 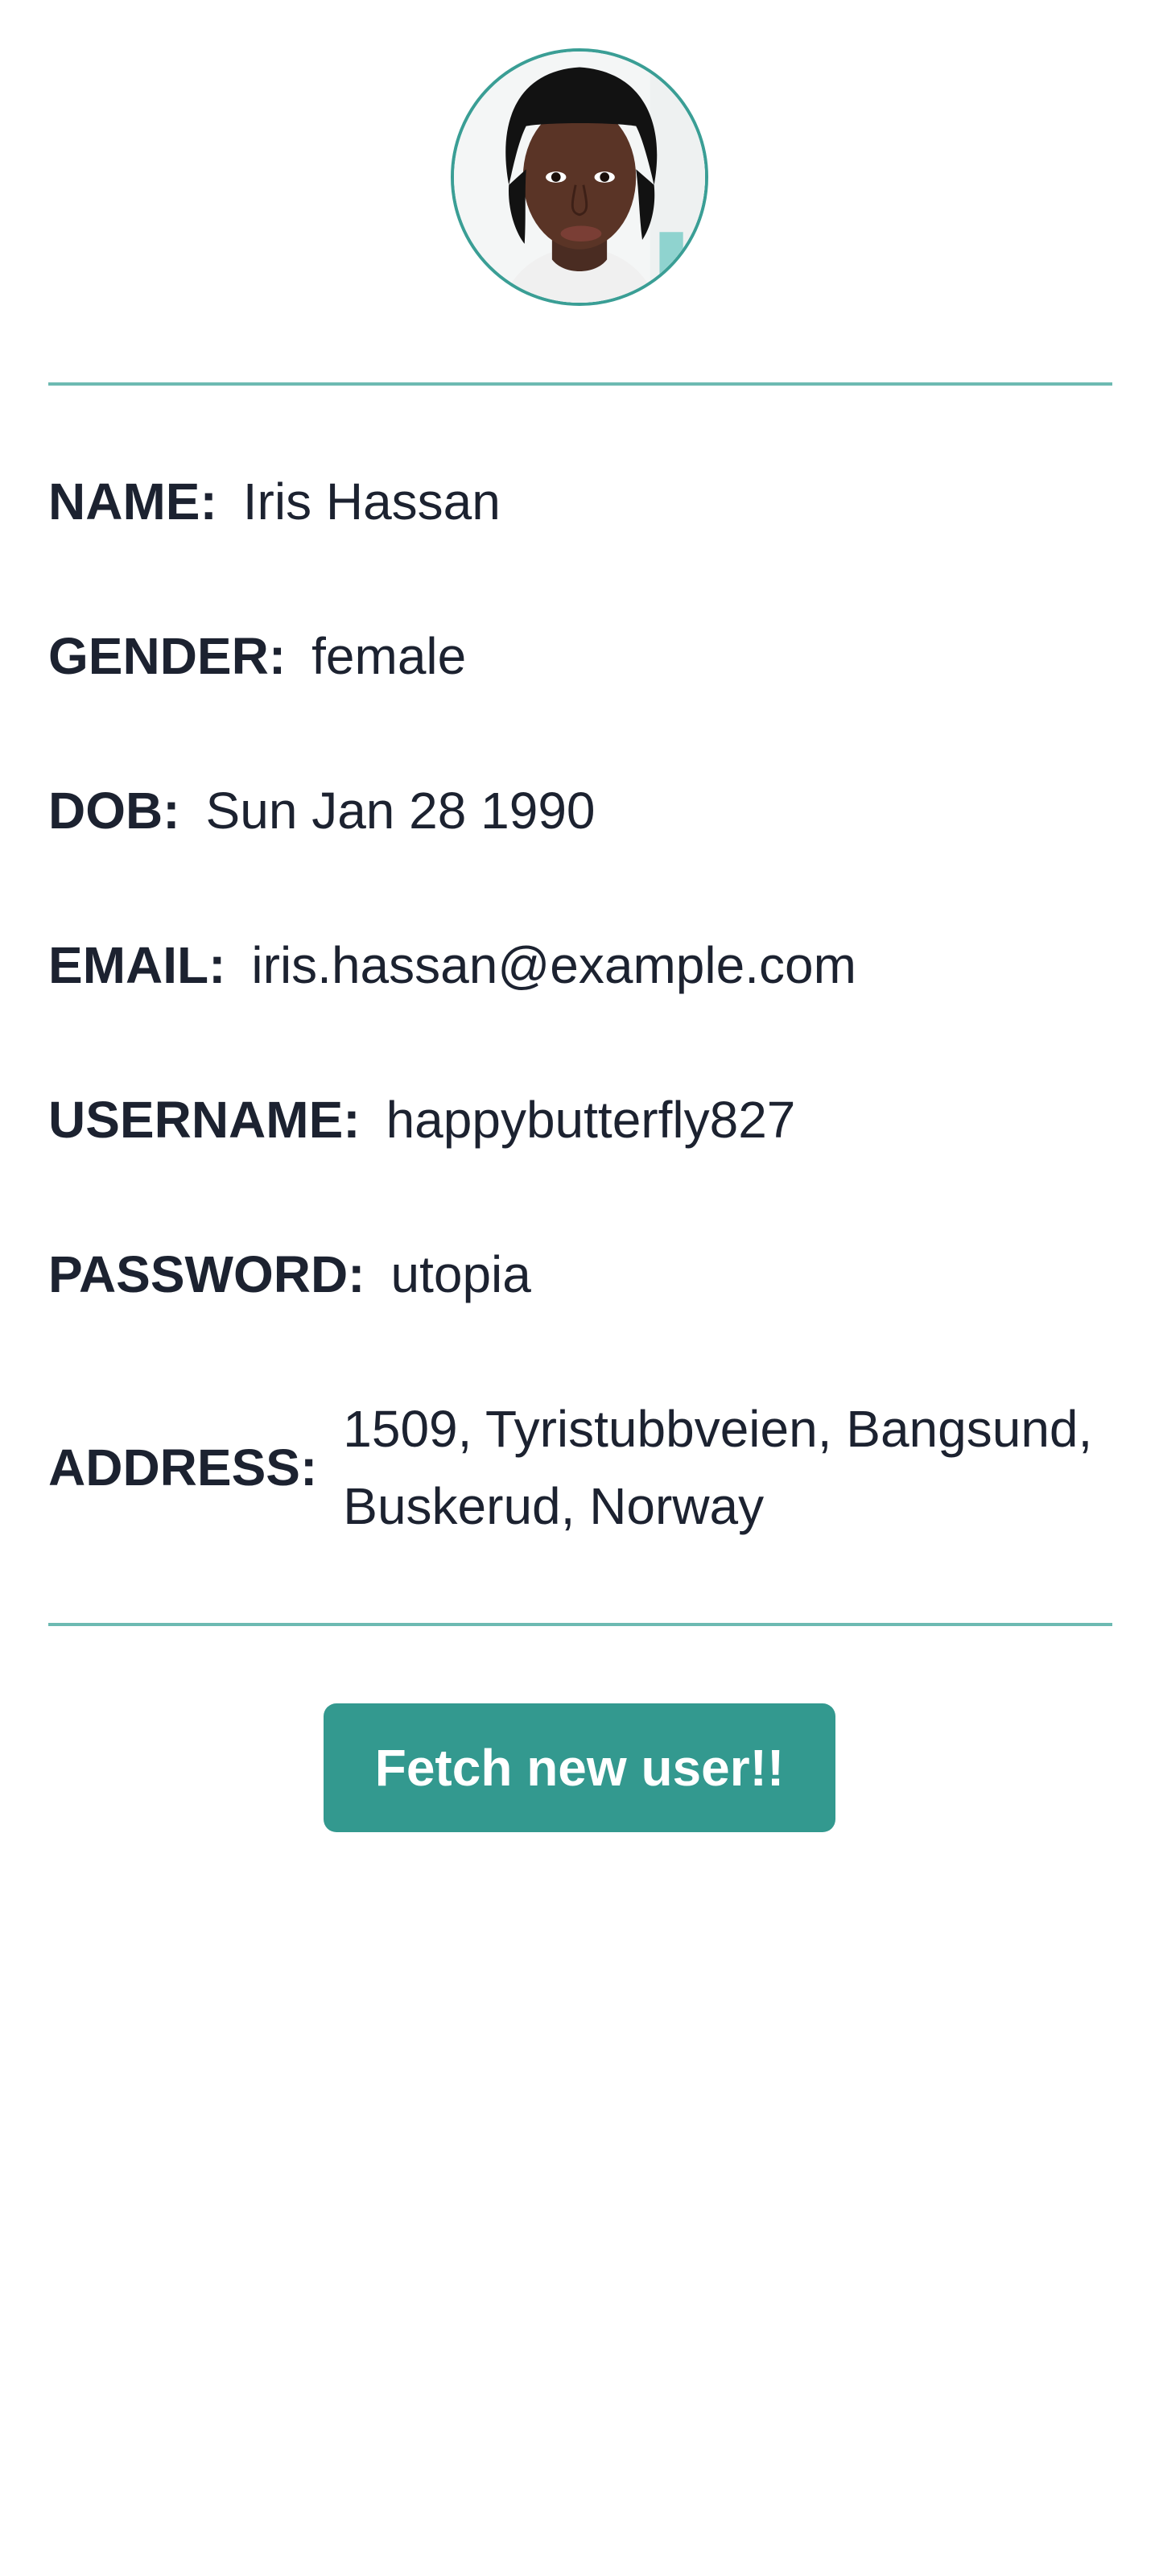 I want to click on username-value: happybutterfly827, so click(x=591, y=1120).